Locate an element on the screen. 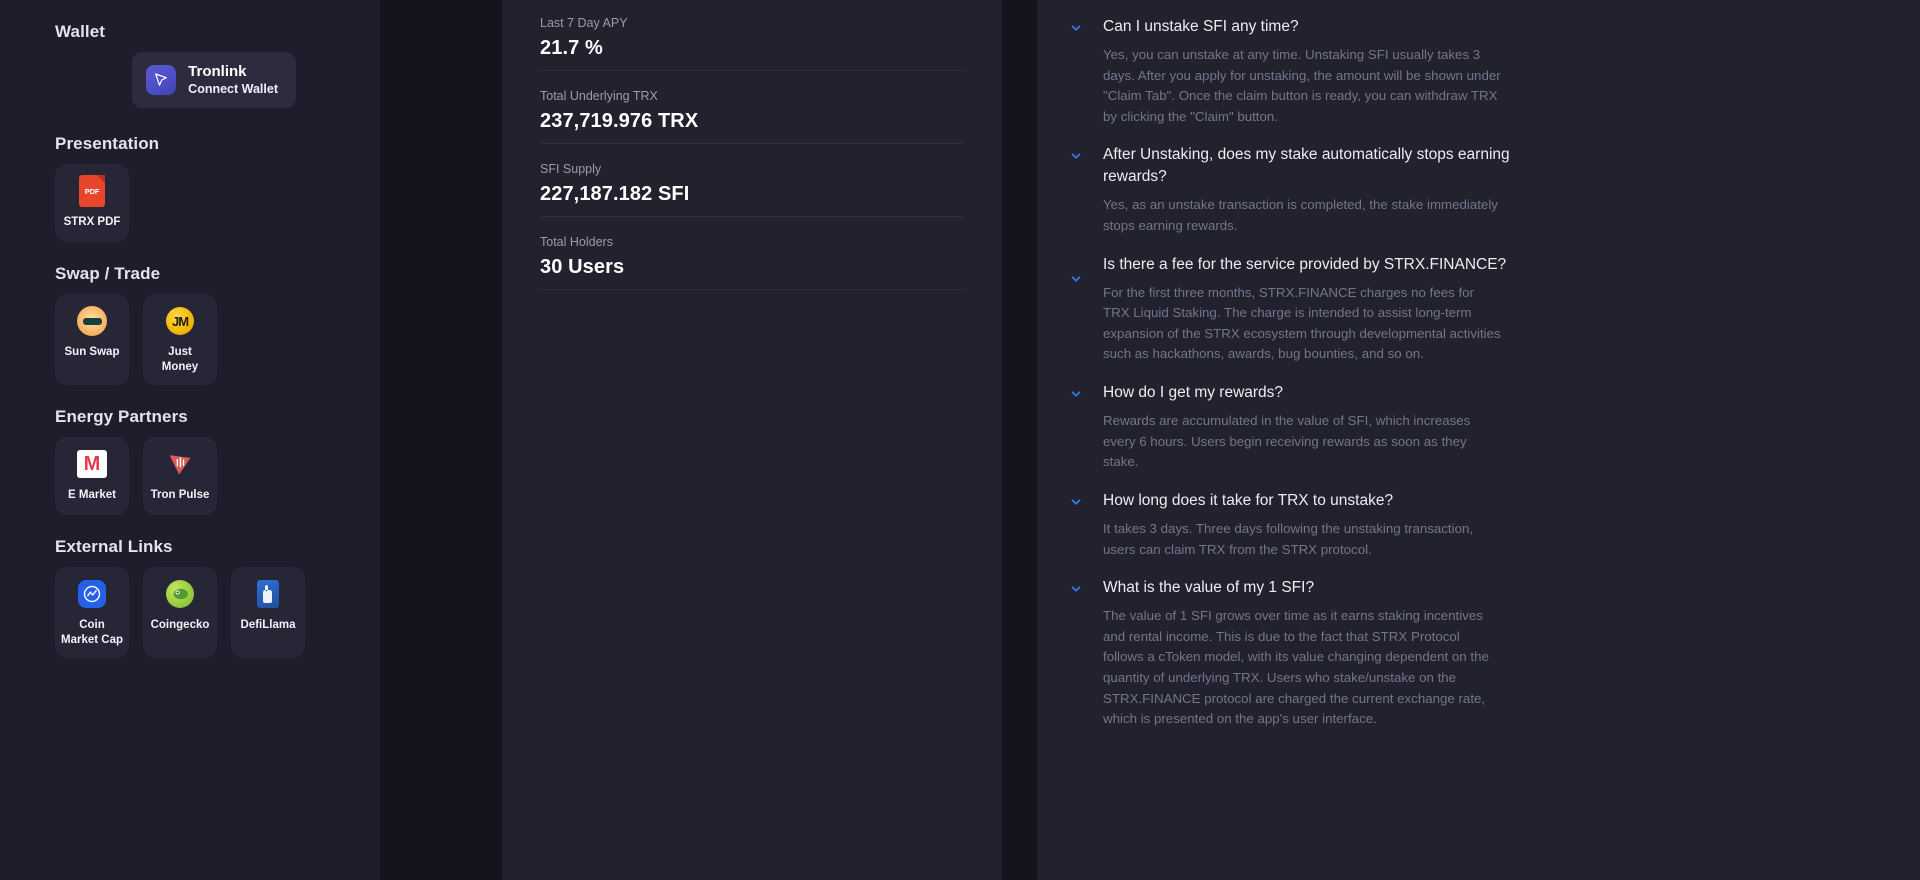  energy-partners-tiles: M E Market Tron Pulse is located at coordinates (192, 476).